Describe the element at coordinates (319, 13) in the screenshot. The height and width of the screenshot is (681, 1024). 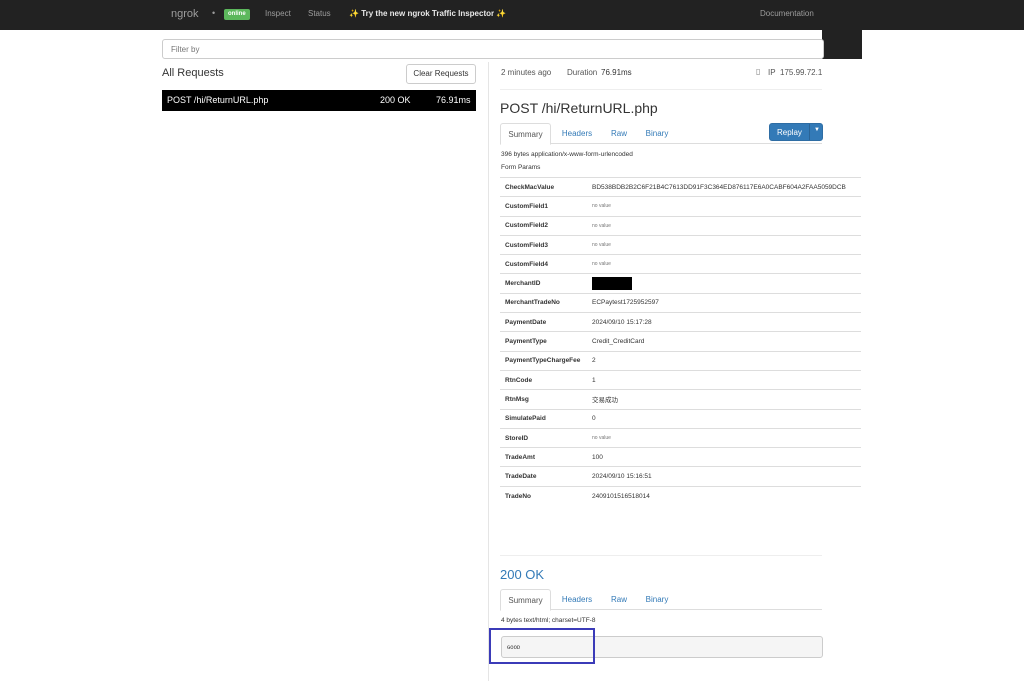
I see `nav-link-status: Status` at that location.